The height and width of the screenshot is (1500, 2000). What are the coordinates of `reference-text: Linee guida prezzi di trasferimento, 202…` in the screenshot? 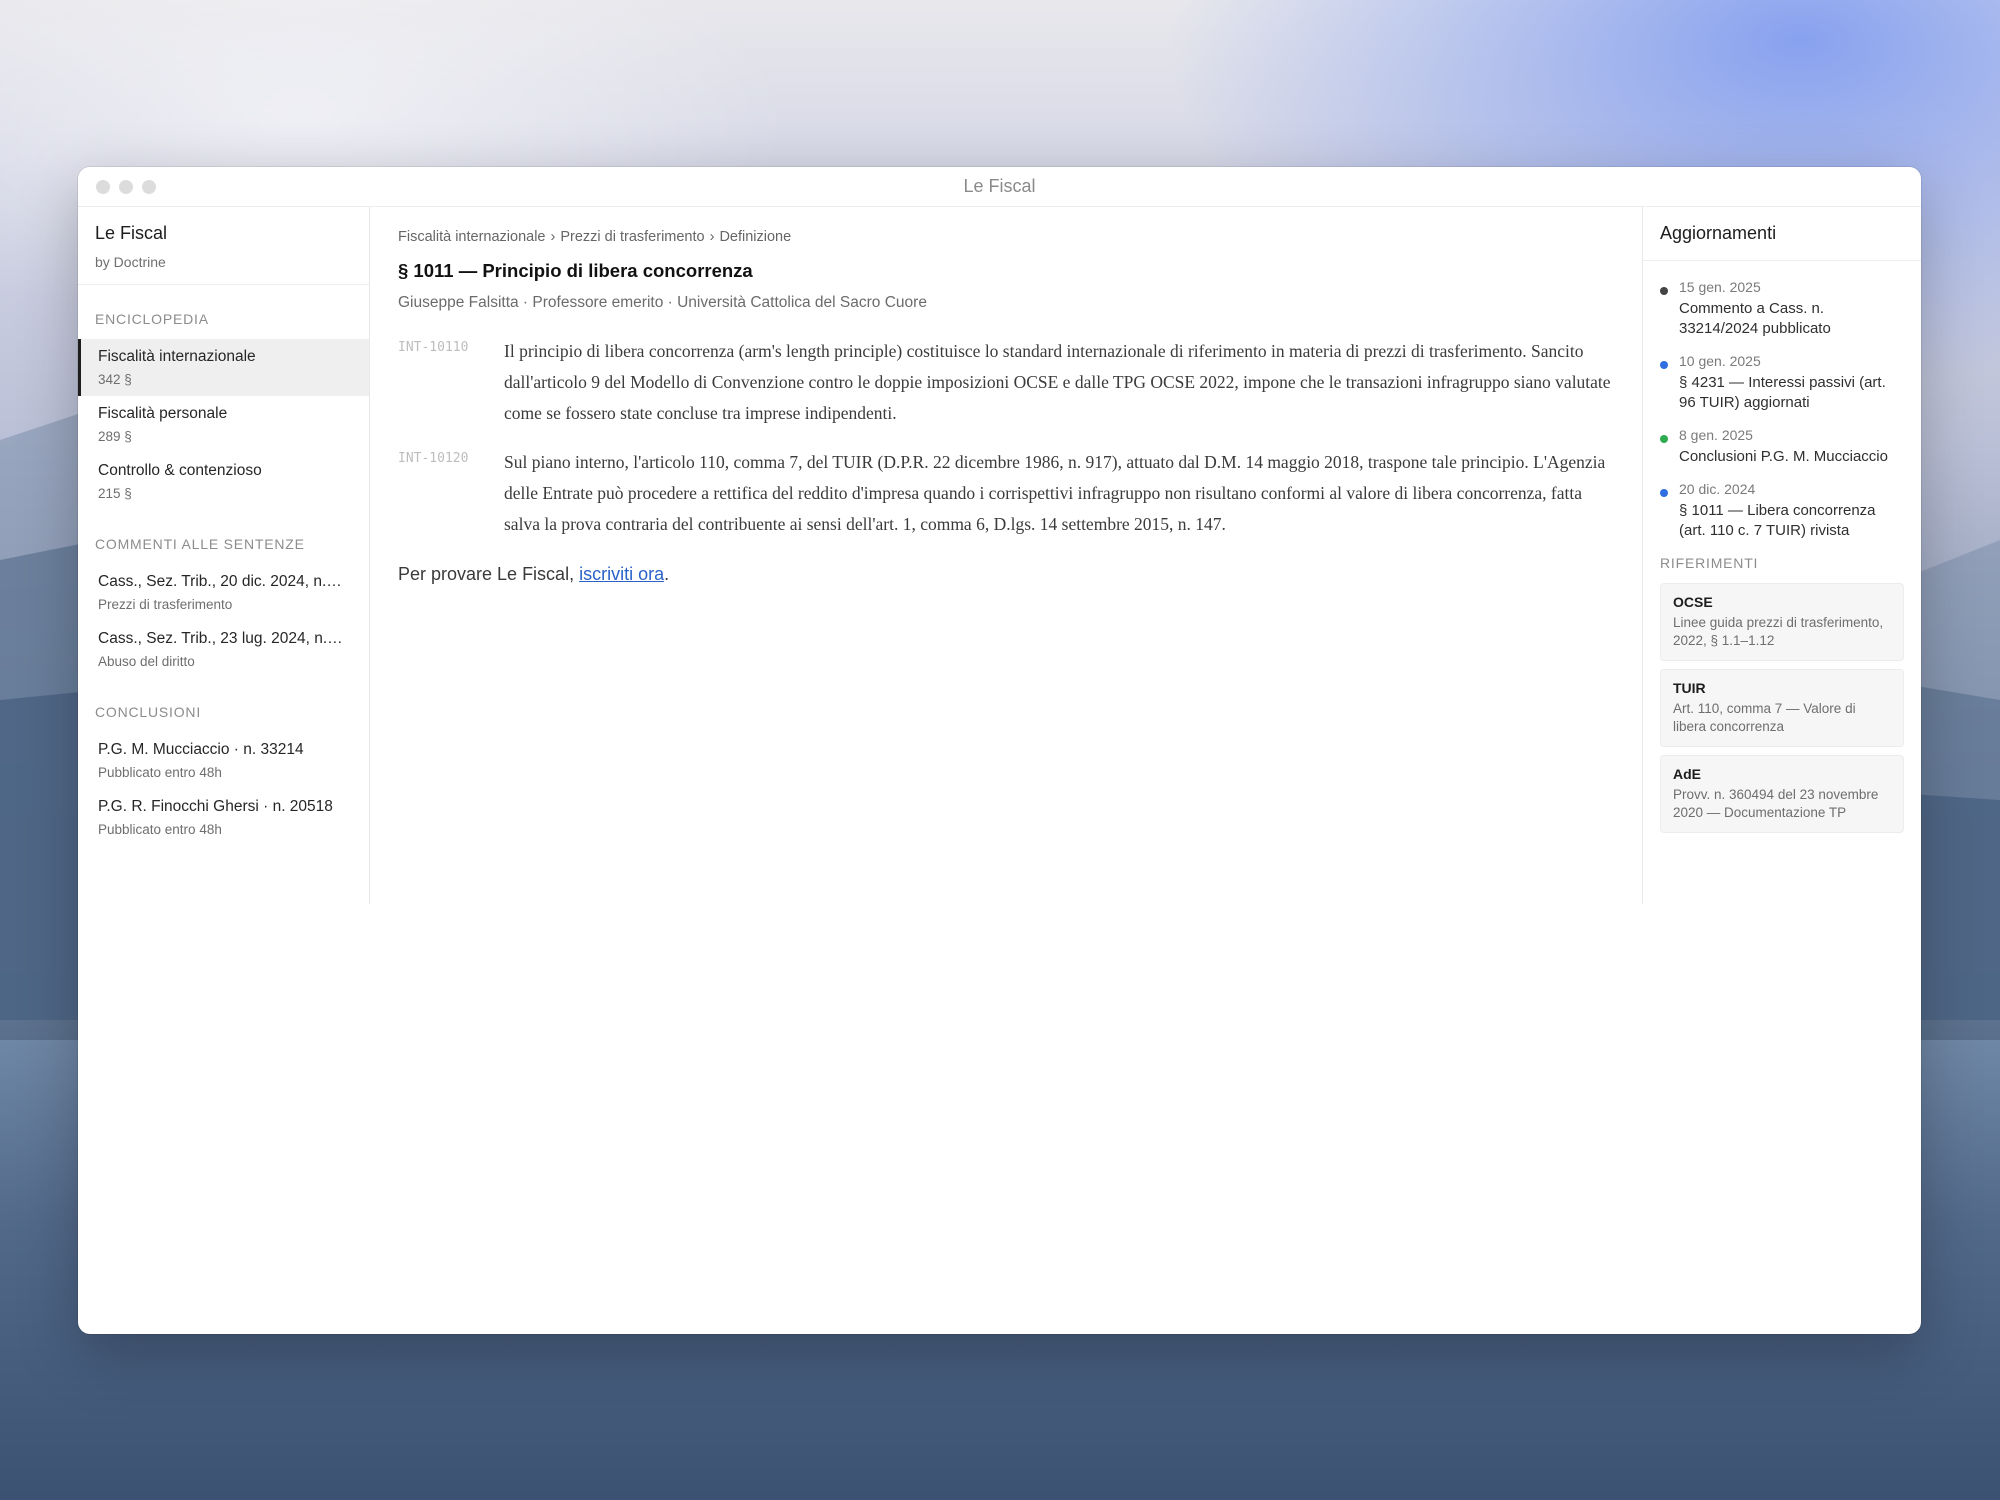 It's located at (1778, 631).